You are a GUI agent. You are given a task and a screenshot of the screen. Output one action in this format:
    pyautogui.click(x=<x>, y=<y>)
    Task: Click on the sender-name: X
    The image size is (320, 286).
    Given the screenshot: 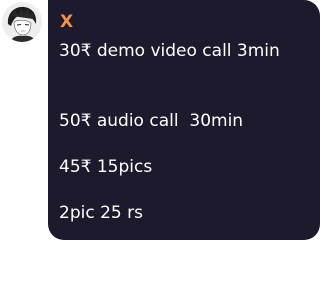 What is the action you would take?
    pyautogui.click(x=67, y=22)
    